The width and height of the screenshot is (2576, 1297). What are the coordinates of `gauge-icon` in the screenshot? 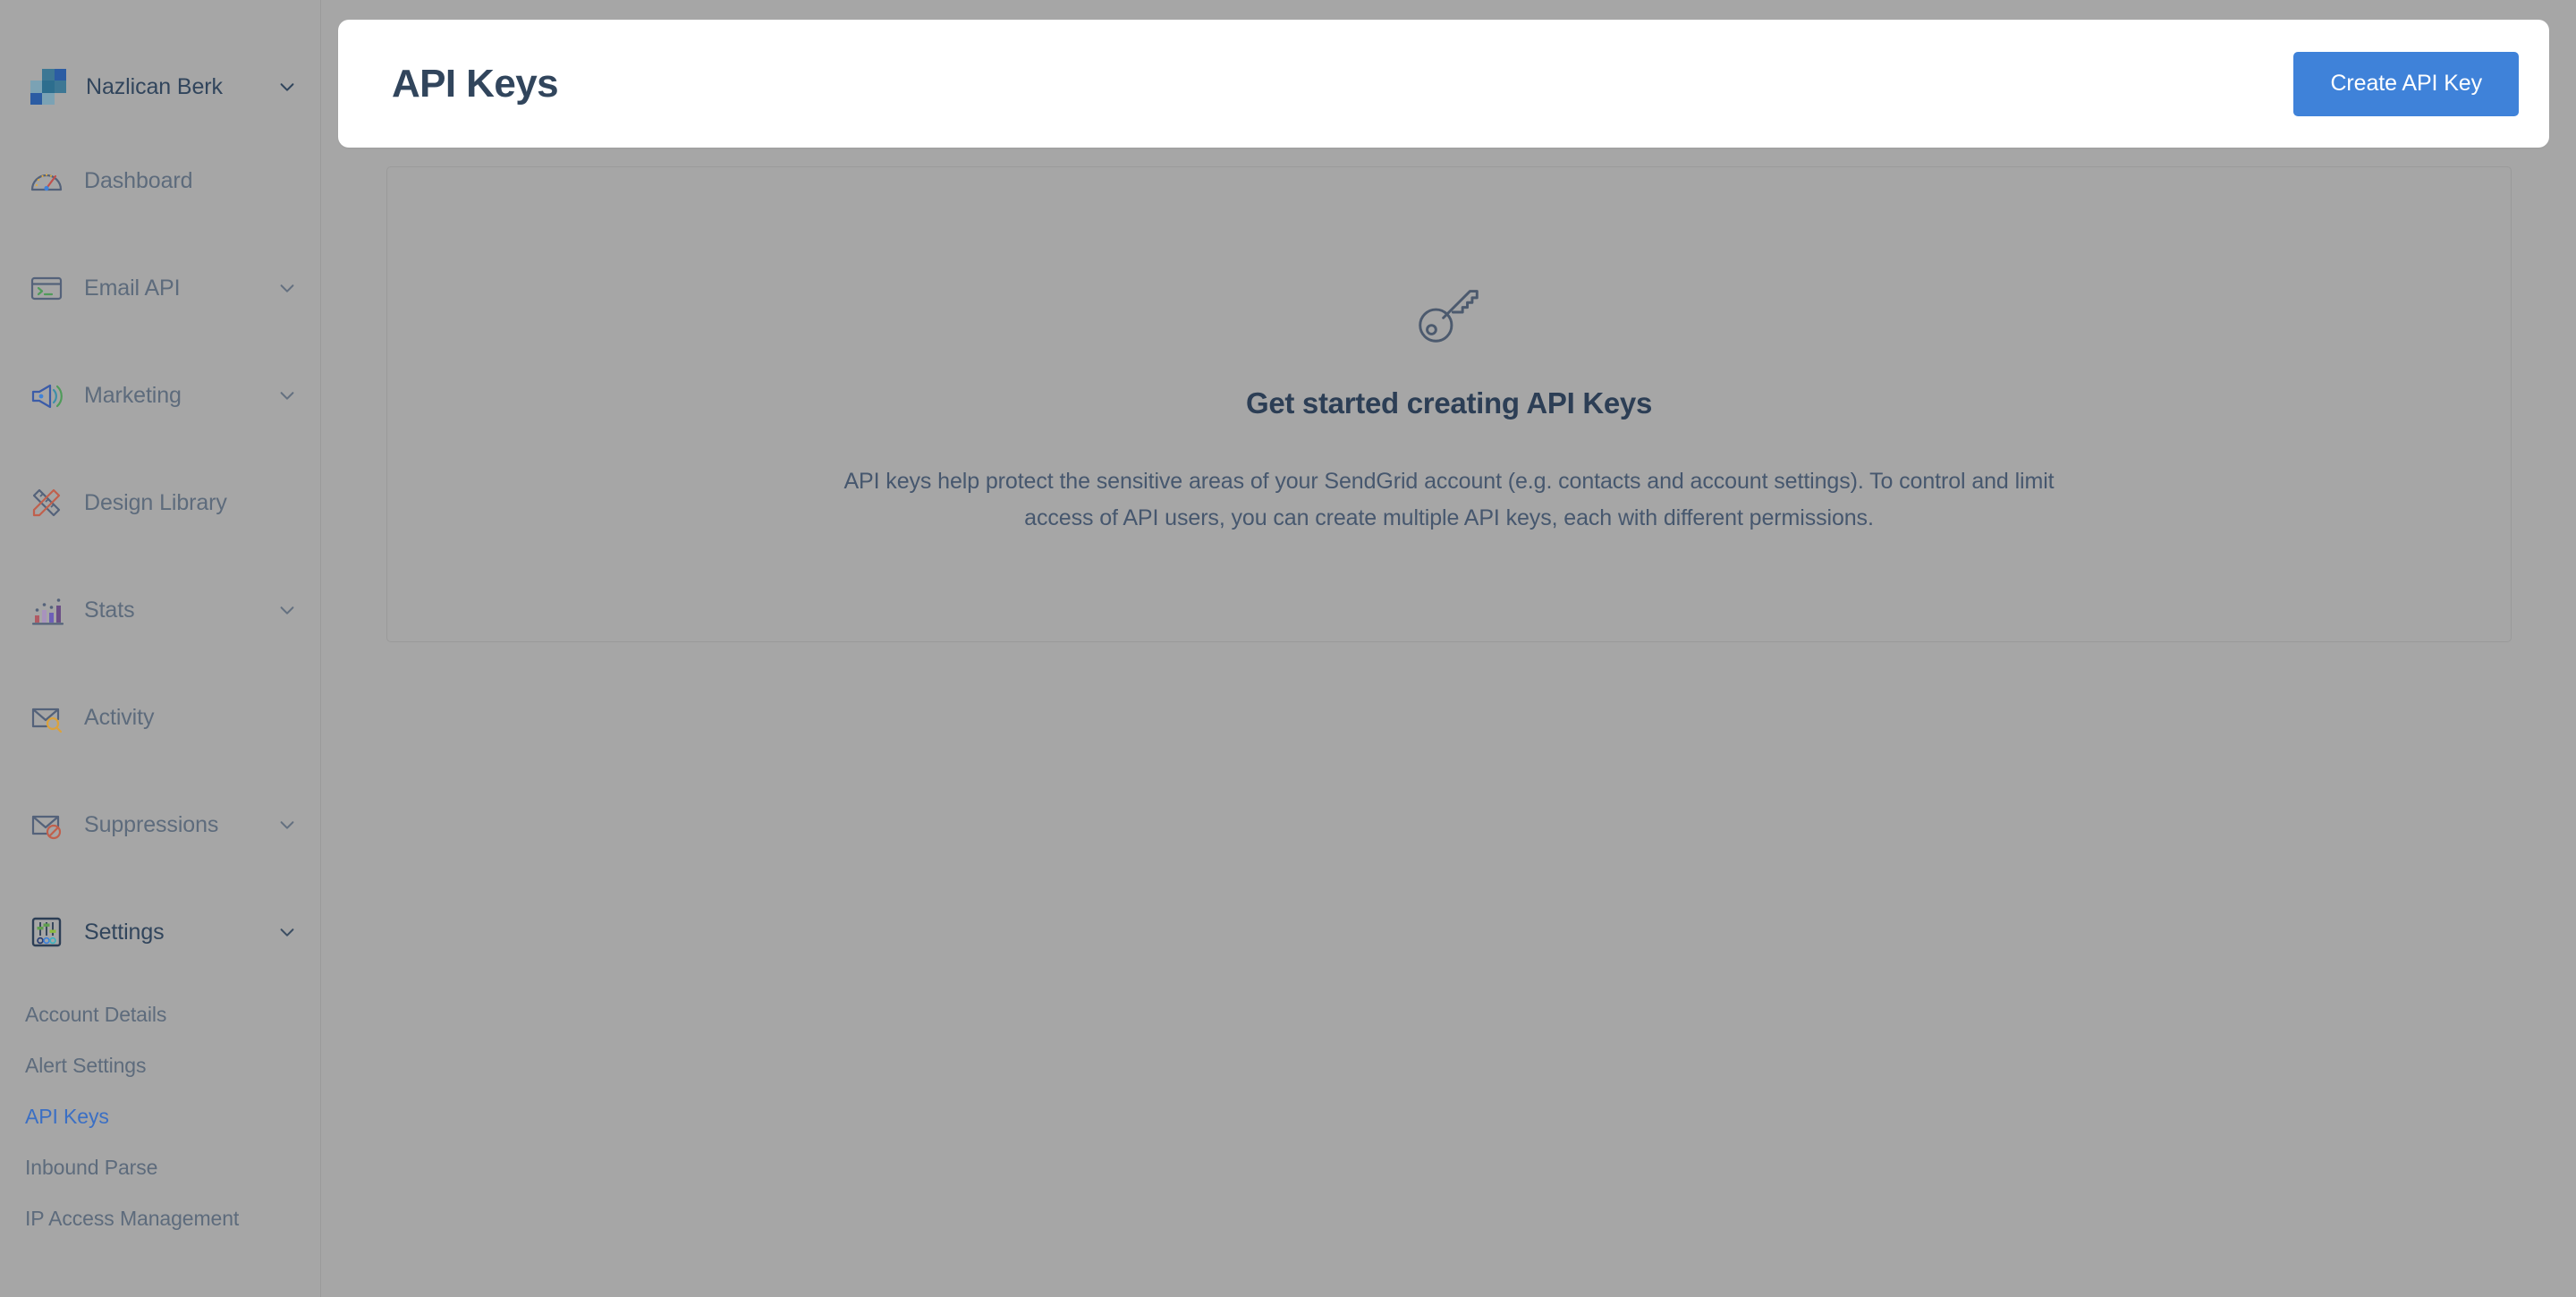 It's located at (46, 180).